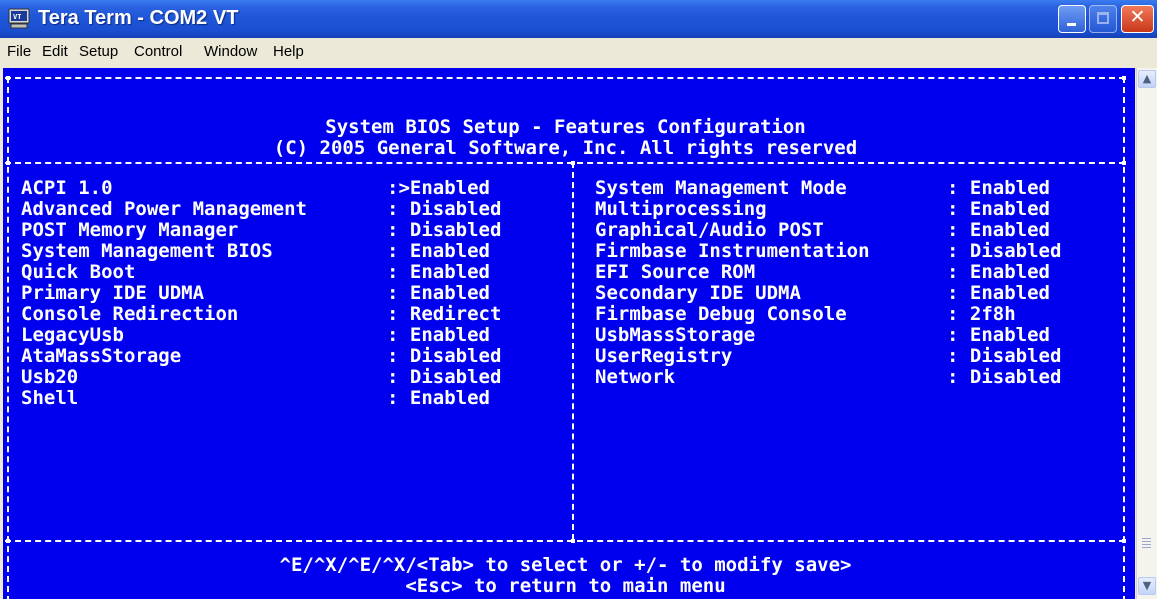  I want to click on scroll-grip-icon, so click(1146, 544).